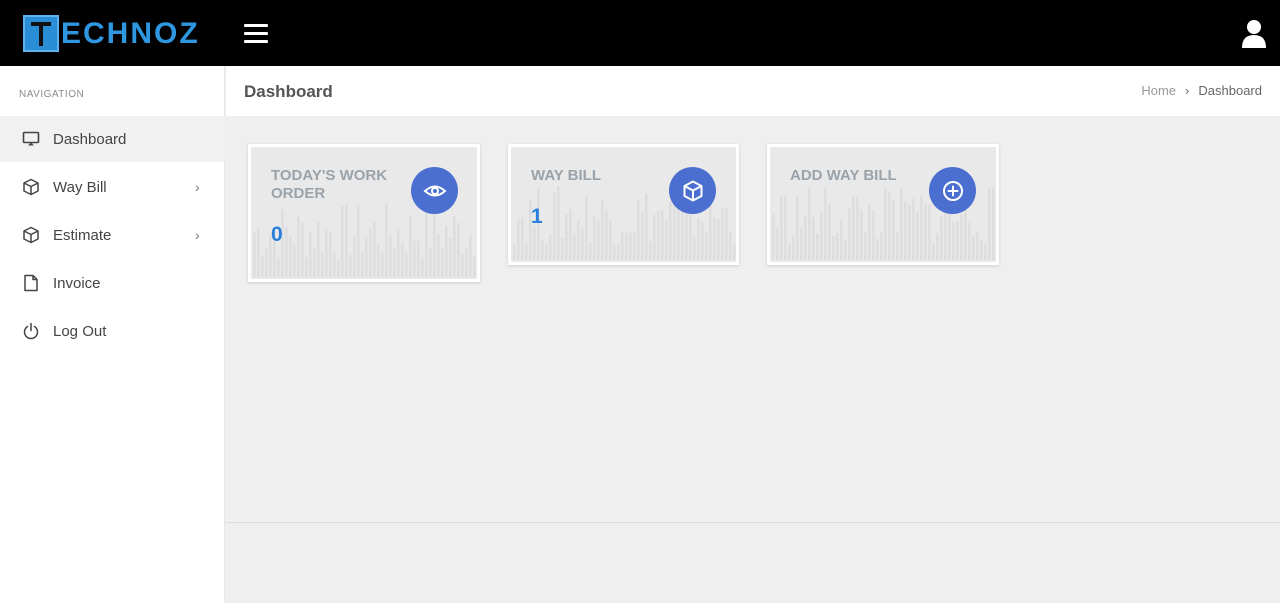 Image resolution: width=1280 pixels, height=603 pixels. What do you see at coordinates (112, 187) in the screenshot?
I see `sidebar-item-way-bill: Way Bill ›` at bounding box center [112, 187].